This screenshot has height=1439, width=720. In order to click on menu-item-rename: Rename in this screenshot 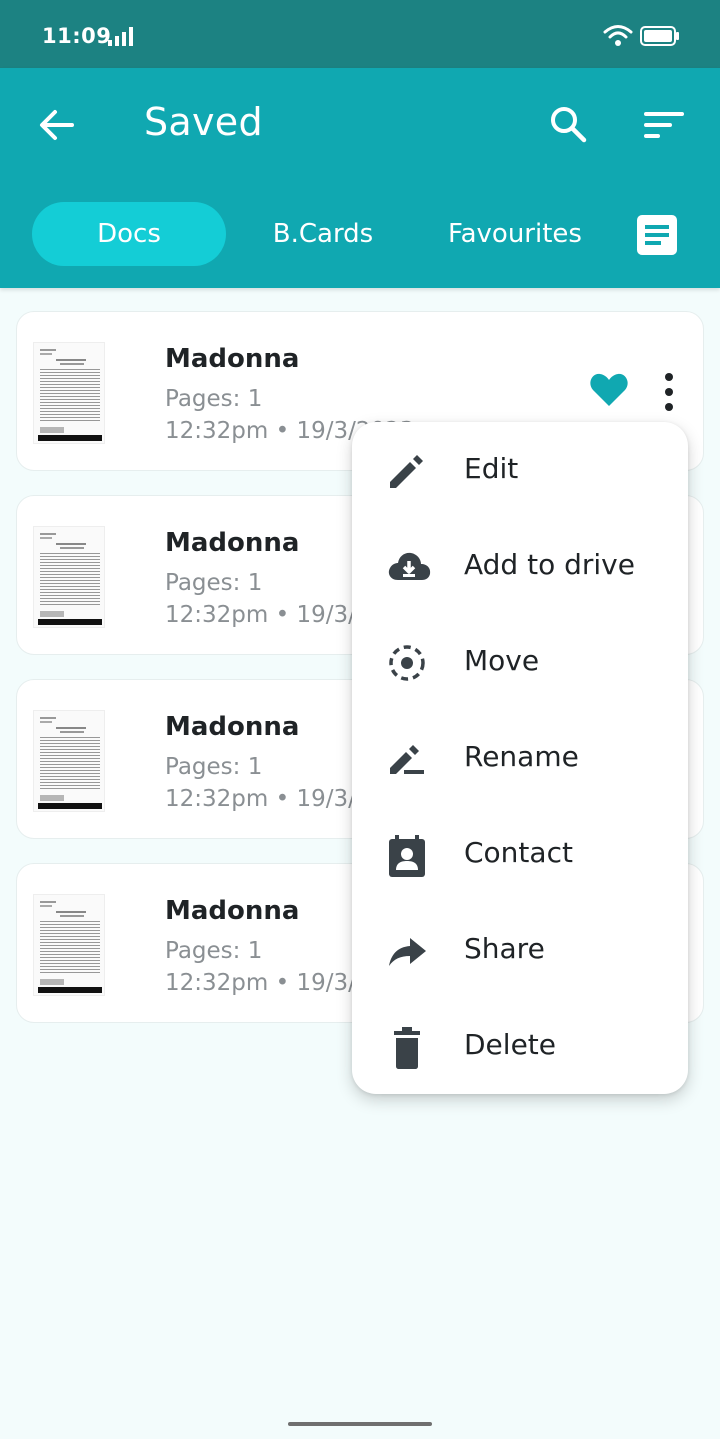, I will do `click(520, 758)`.